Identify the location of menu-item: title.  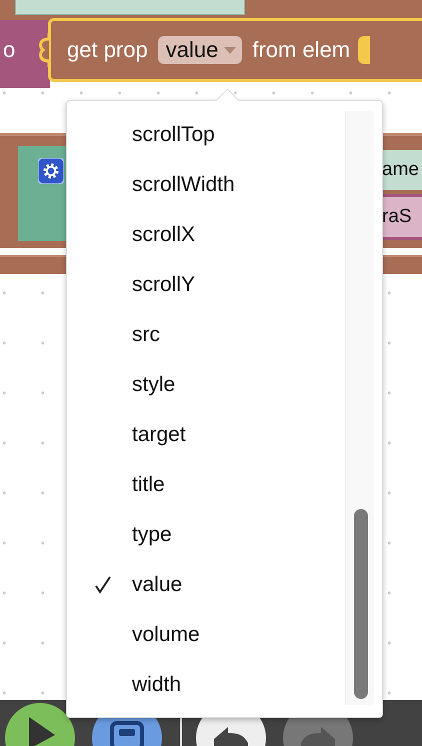
(205, 485).